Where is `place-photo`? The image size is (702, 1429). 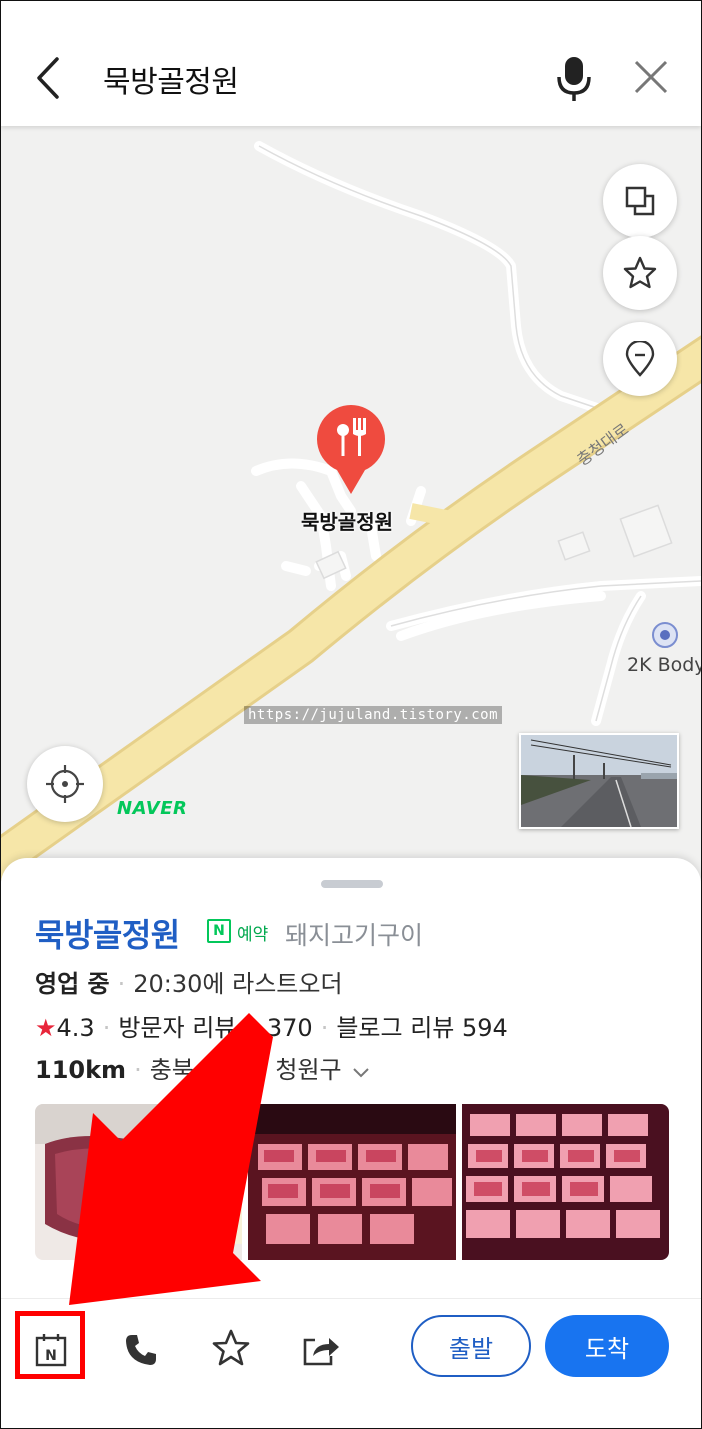 place-photo is located at coordinates (565, 1182).